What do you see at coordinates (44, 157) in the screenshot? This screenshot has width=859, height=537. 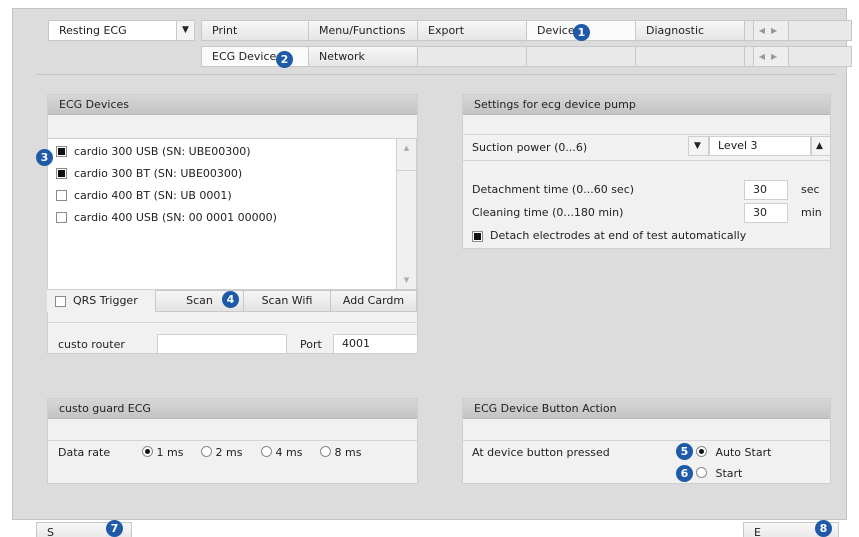 I see `callout-badge-3: 3` at bounding box center [44, 157].